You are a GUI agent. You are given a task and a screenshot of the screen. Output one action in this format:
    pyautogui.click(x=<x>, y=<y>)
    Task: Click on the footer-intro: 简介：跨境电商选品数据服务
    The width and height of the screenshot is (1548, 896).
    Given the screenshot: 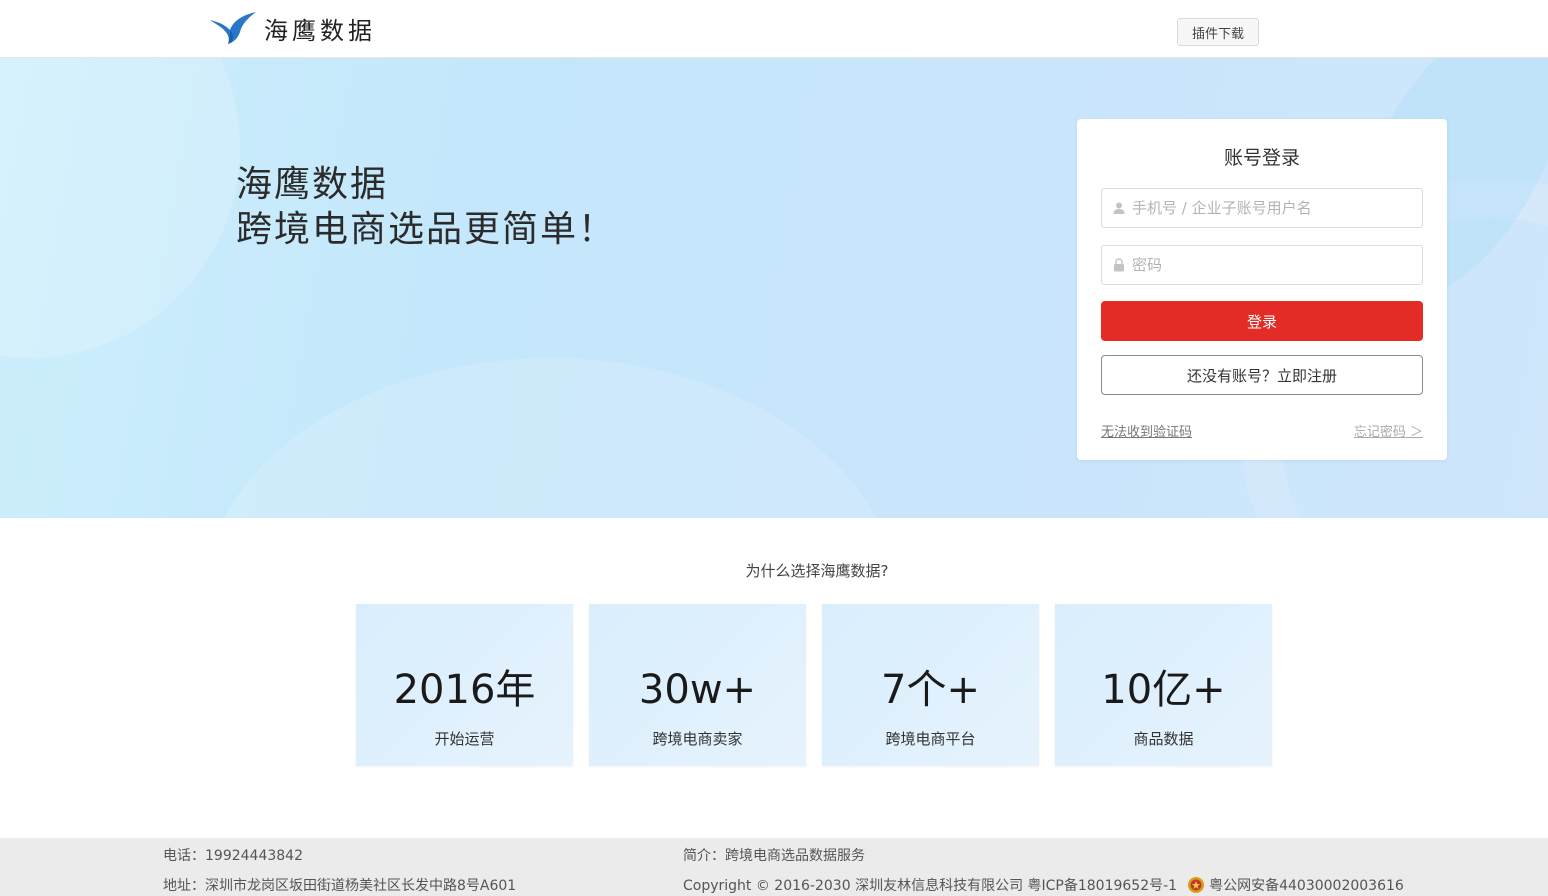 What is the action you would take?
    pyautogui.click(x=774, y=856)
    